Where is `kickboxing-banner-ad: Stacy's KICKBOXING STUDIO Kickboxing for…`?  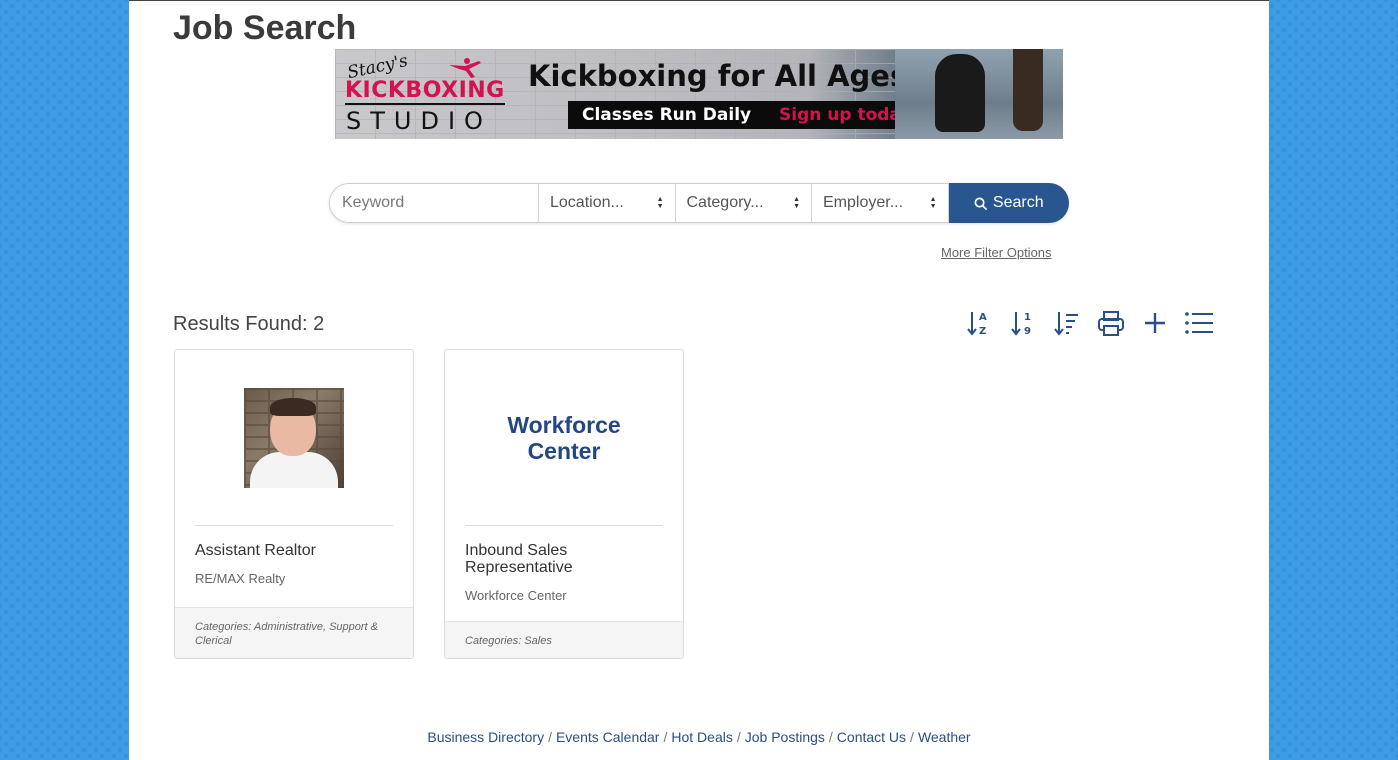 kickboxing-banner-ad: Stacy's KICKBOXING STUDIO Kickboxing for… is located at coordinates (699, 94).